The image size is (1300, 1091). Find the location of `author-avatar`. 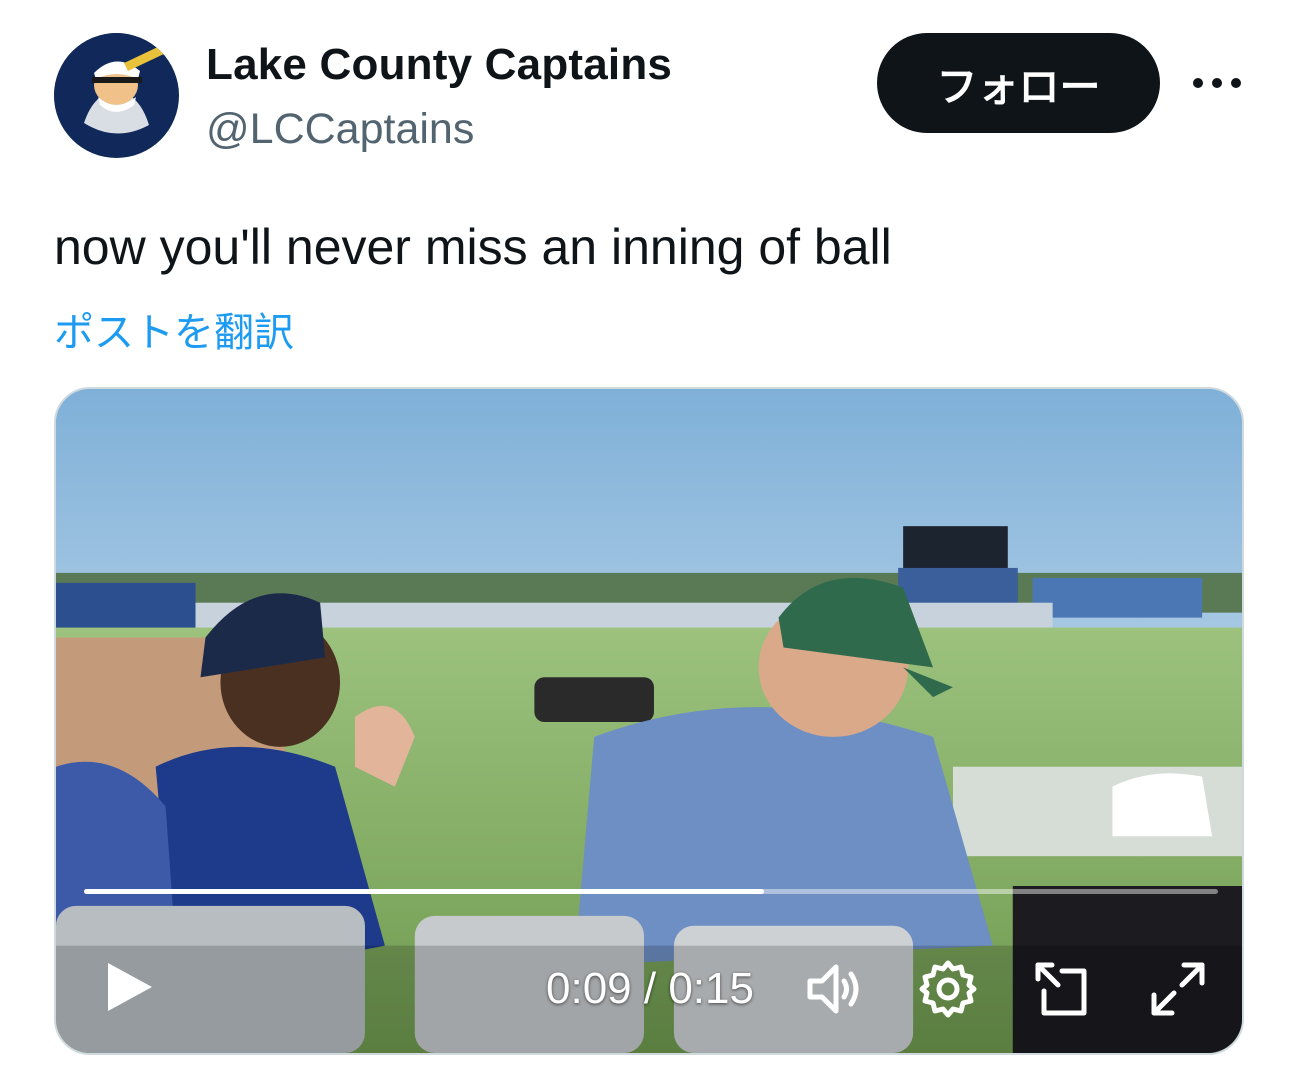

author-avatar is located at coordinates (116, 95).